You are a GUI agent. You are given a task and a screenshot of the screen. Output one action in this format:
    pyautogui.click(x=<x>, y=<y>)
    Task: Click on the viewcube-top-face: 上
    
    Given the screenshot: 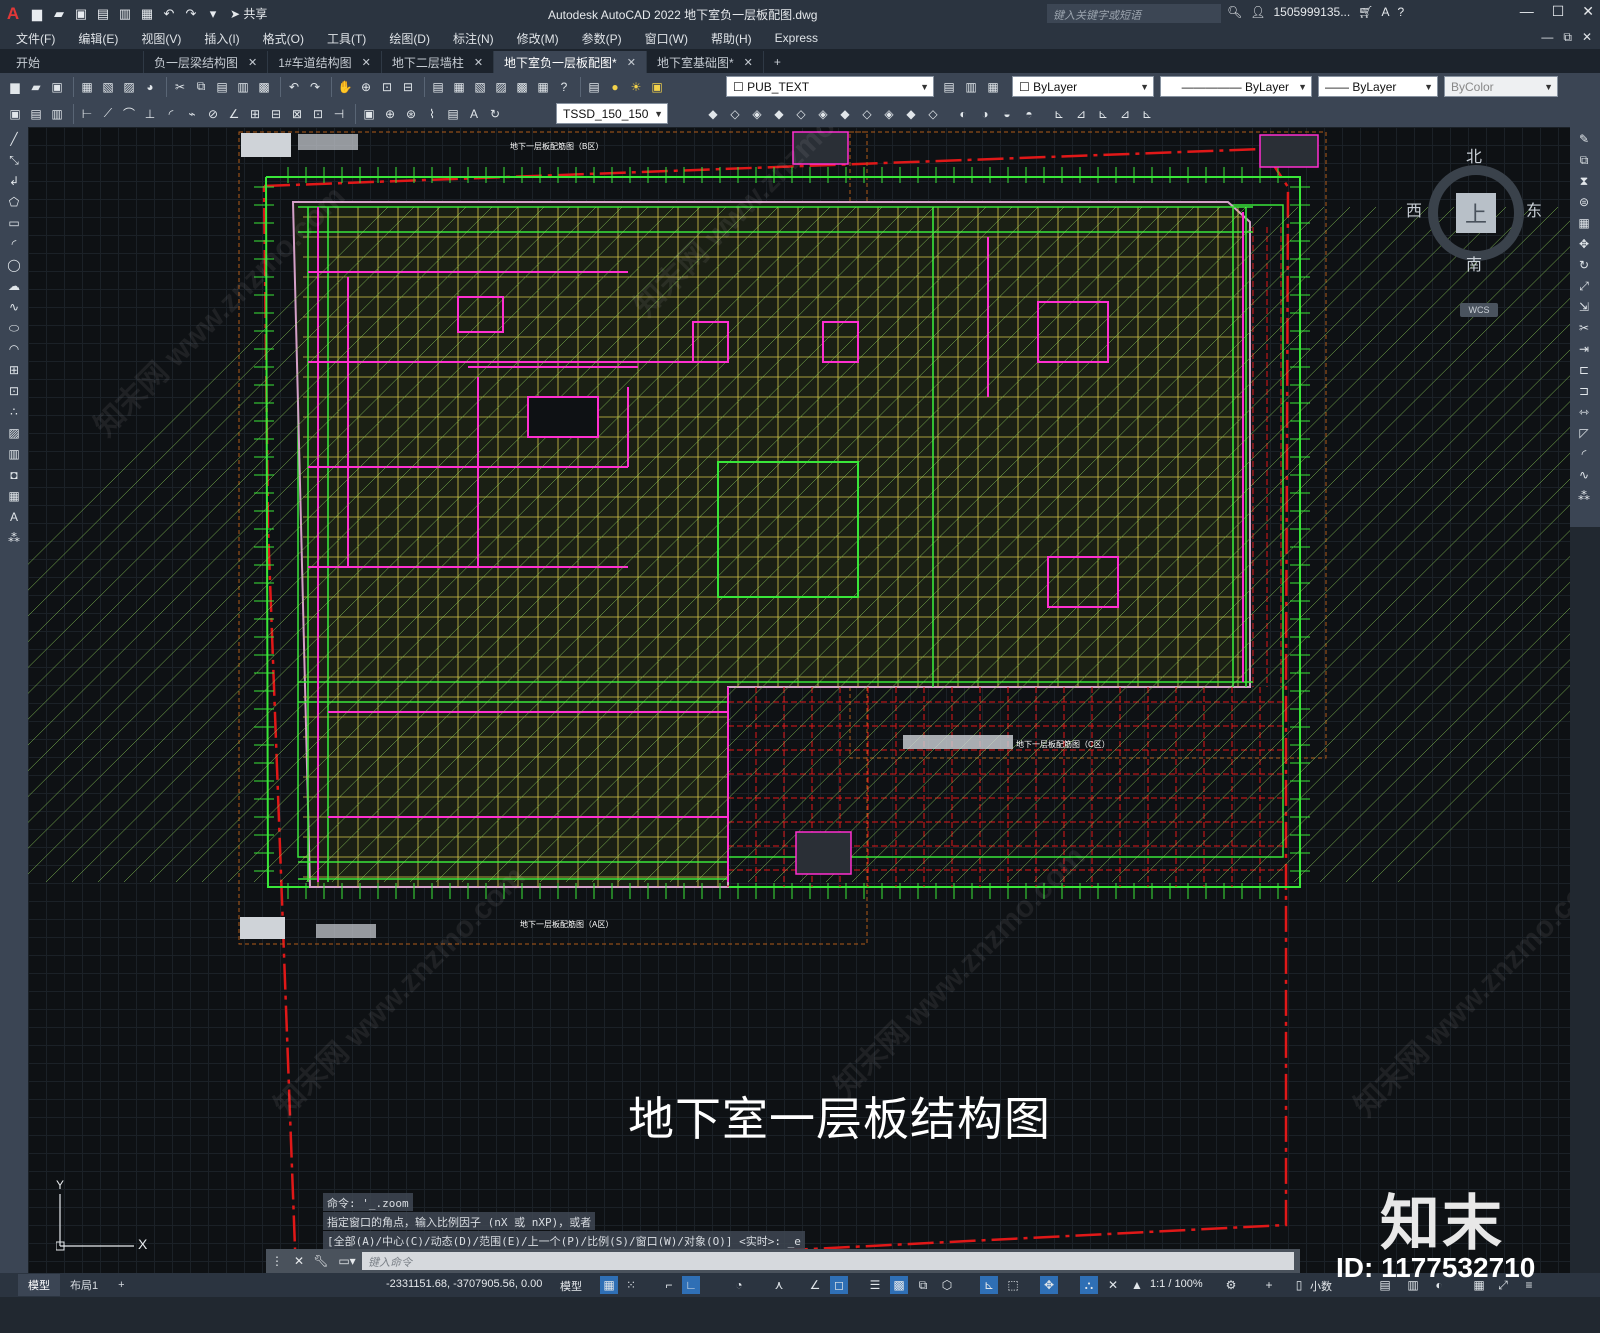 What is the action you would take?
    pyautogui.click(x=1476, y=213)
    